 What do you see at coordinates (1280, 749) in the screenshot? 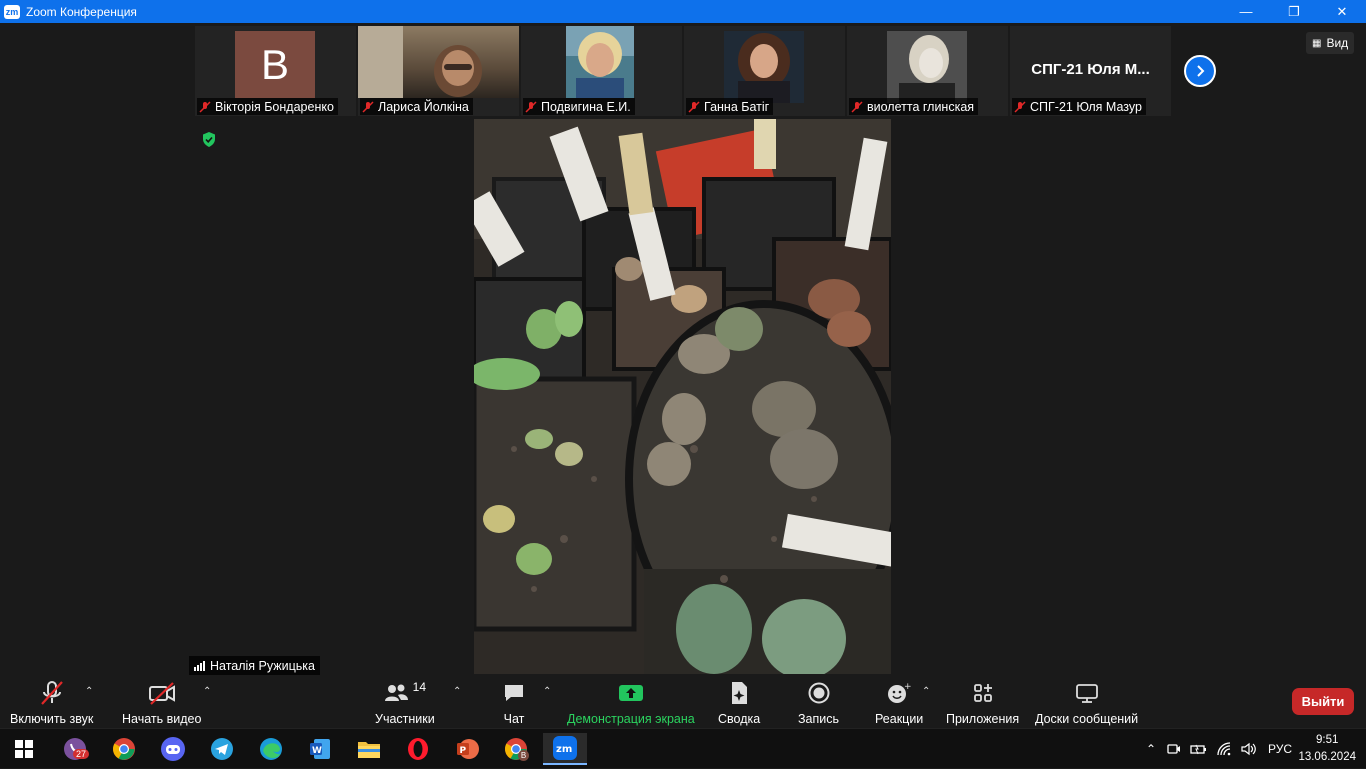
I see `input-language: РУС` at bounding box center [1280, 749].